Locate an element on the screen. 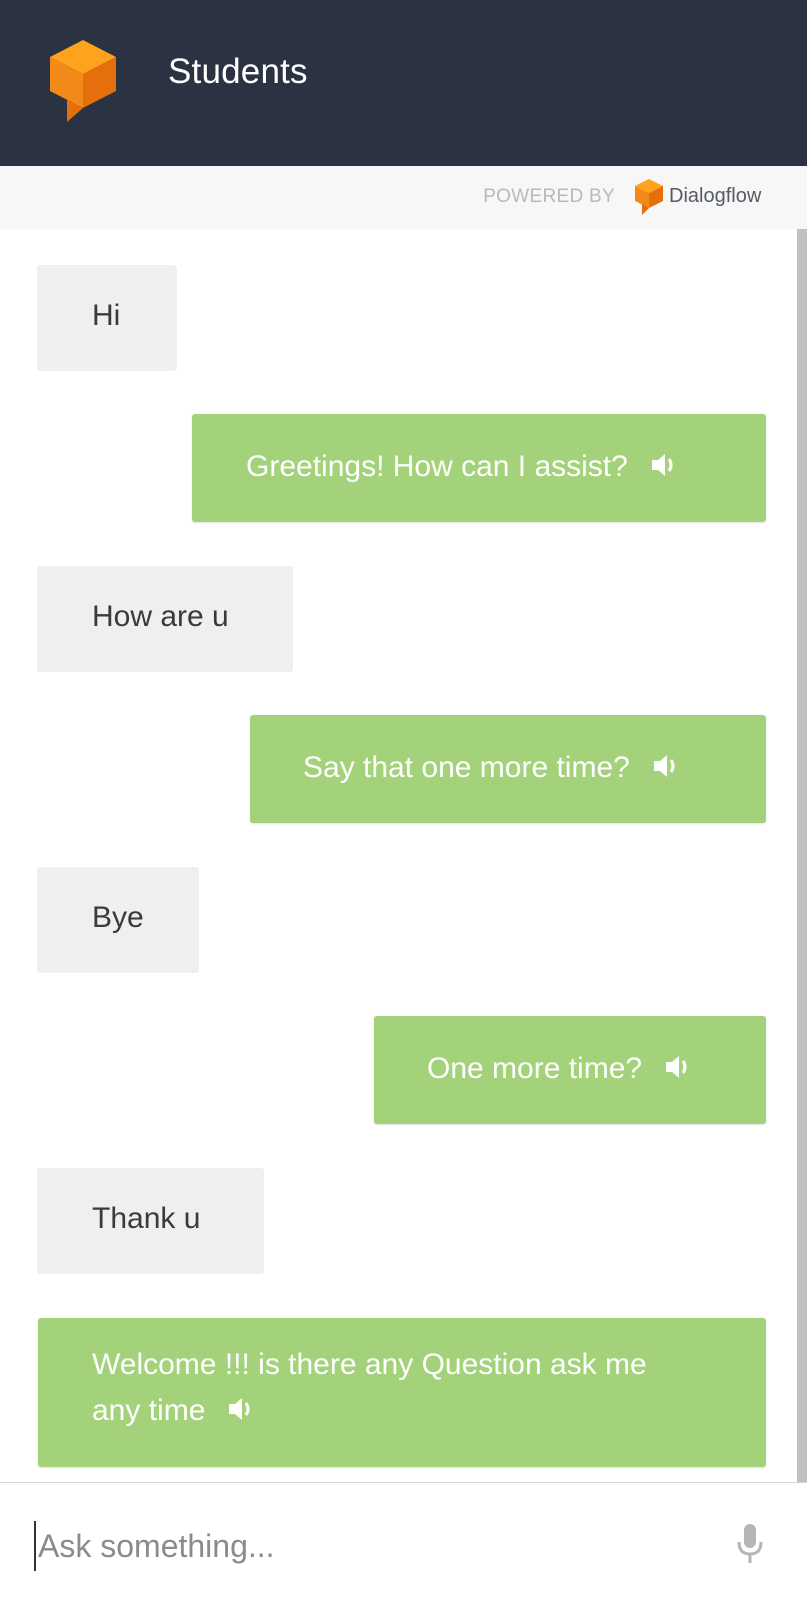 The image size is (807, 1600). message-text-line-1: Welcome !!! is there any Question ask me is located at coordinates (369, 1364).